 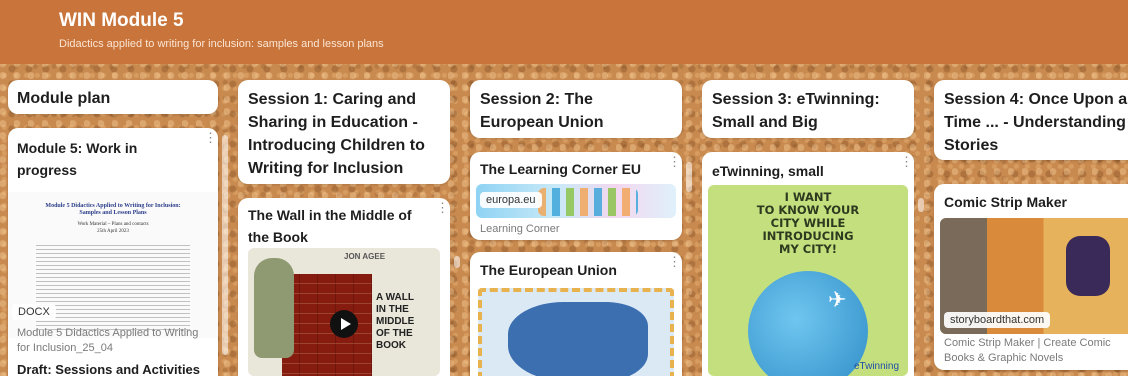 I want to click on next-post-title: Draft: Sessions and Activities, so click(x=112, y=367).